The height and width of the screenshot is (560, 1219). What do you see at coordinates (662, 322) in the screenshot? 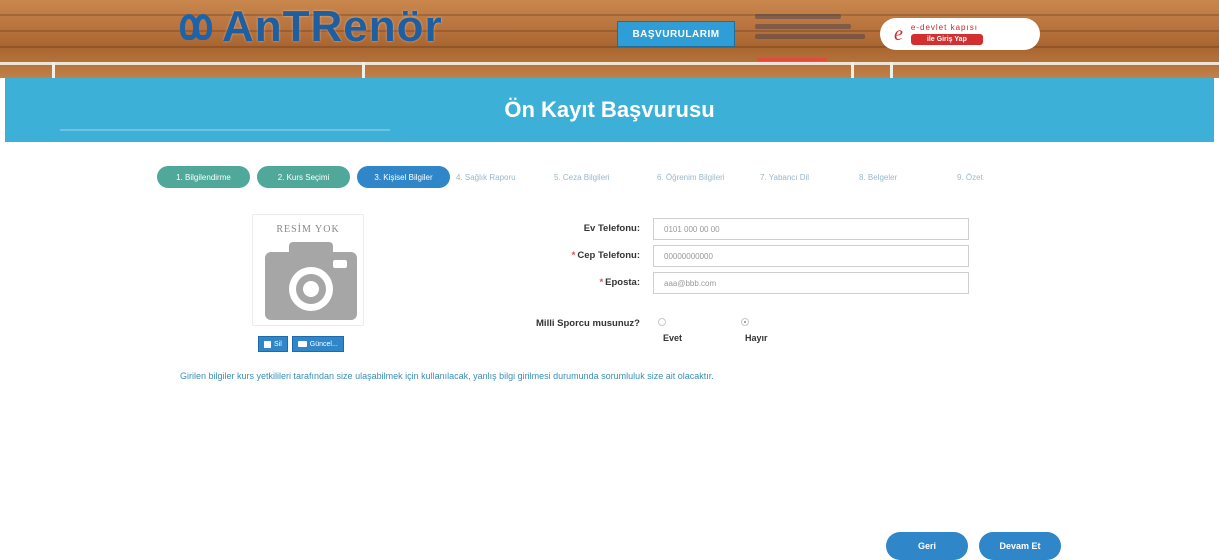
I see `national-athlete-yes-radio` at bounding box center [662, 322].